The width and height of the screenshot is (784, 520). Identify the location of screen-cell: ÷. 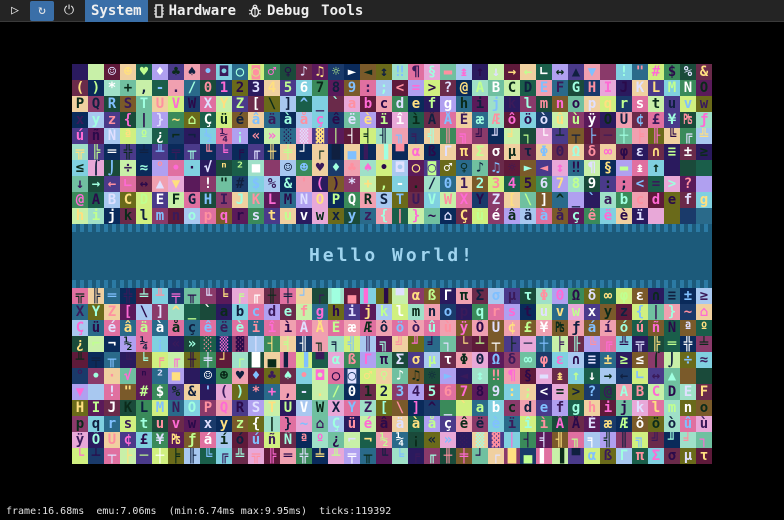
(688, 360).